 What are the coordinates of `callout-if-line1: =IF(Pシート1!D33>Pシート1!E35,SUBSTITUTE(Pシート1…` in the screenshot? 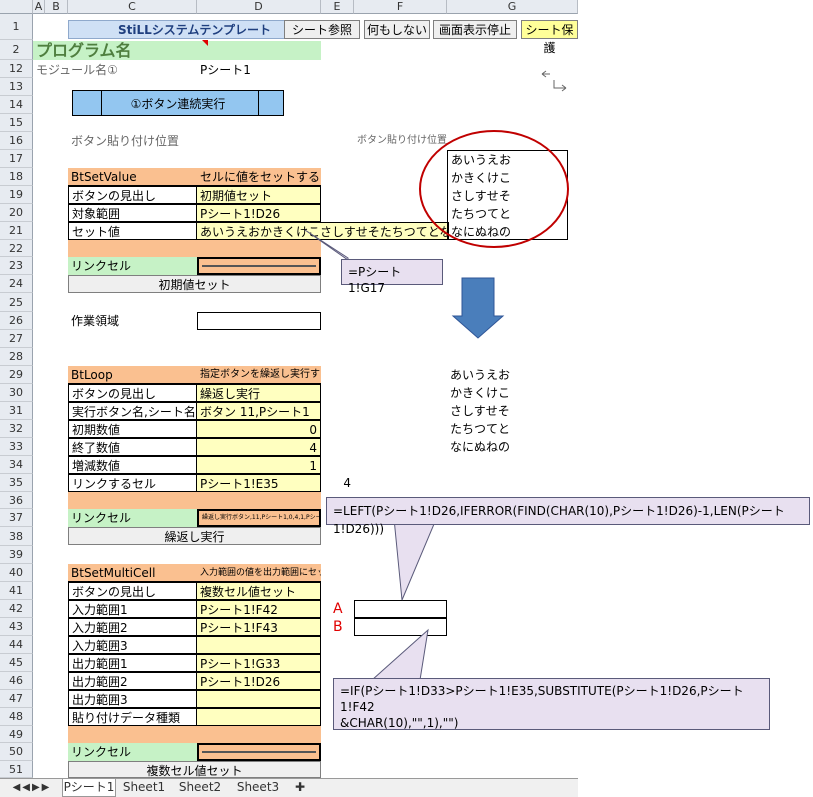 It's located at (542, 699).